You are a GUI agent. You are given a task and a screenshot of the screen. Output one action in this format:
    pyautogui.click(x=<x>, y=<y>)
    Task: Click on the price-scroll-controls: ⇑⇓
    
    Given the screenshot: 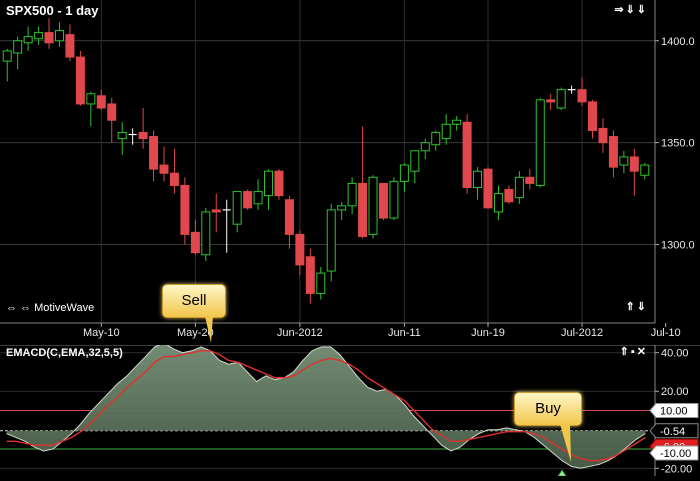 What is the action you would take?
    pyautogui.click(x=637, y=306)
    